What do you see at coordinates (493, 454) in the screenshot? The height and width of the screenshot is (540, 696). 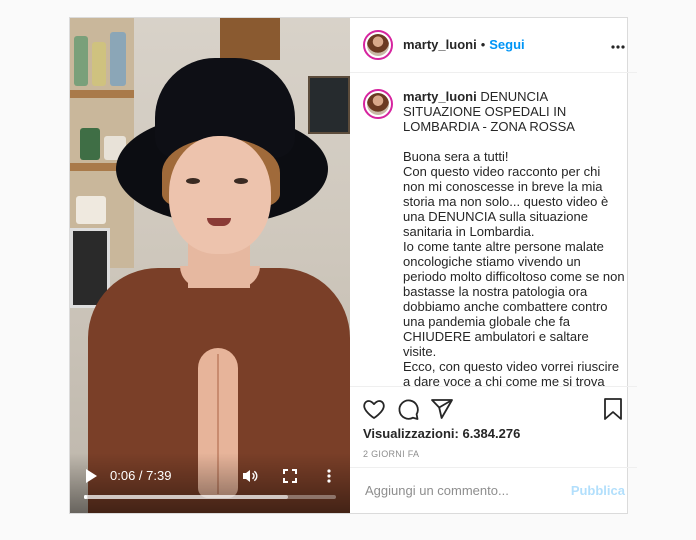 I see `post-date: 2 GIORNI FA` at bounding box center [493, 454].